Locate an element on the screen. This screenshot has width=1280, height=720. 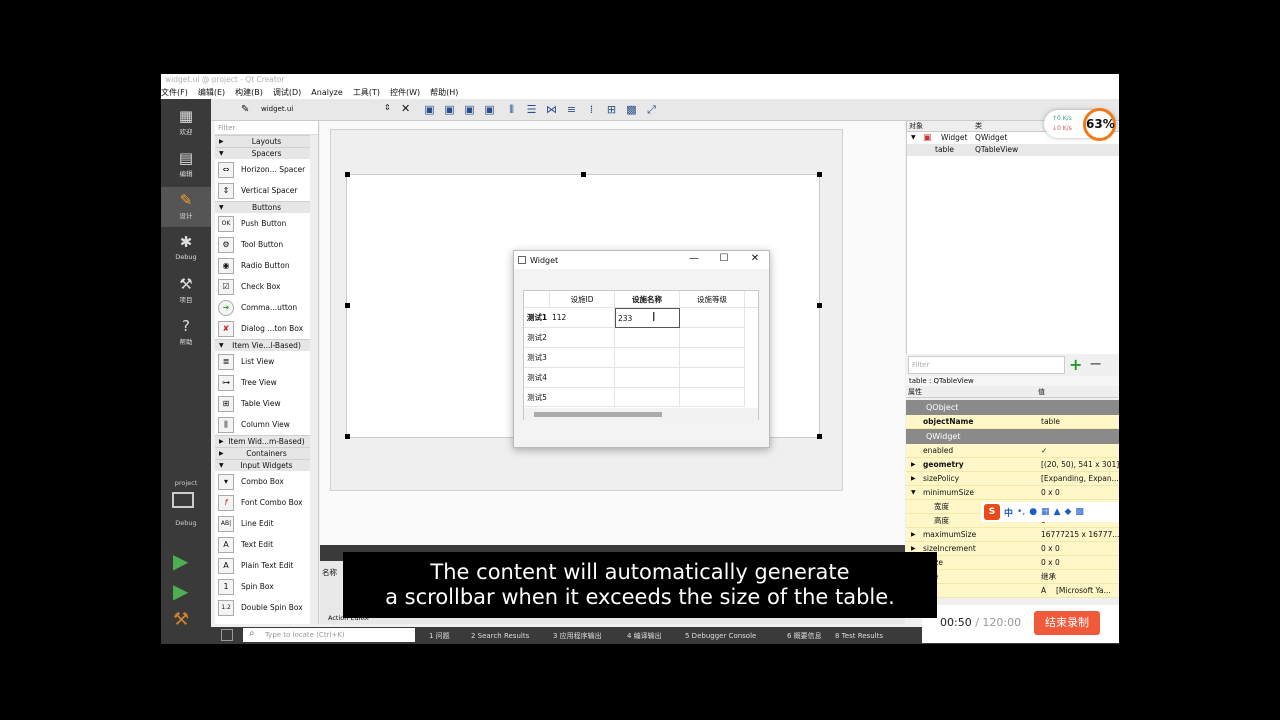
widget-filter-input: Filter is located at coordinates (266, 128).